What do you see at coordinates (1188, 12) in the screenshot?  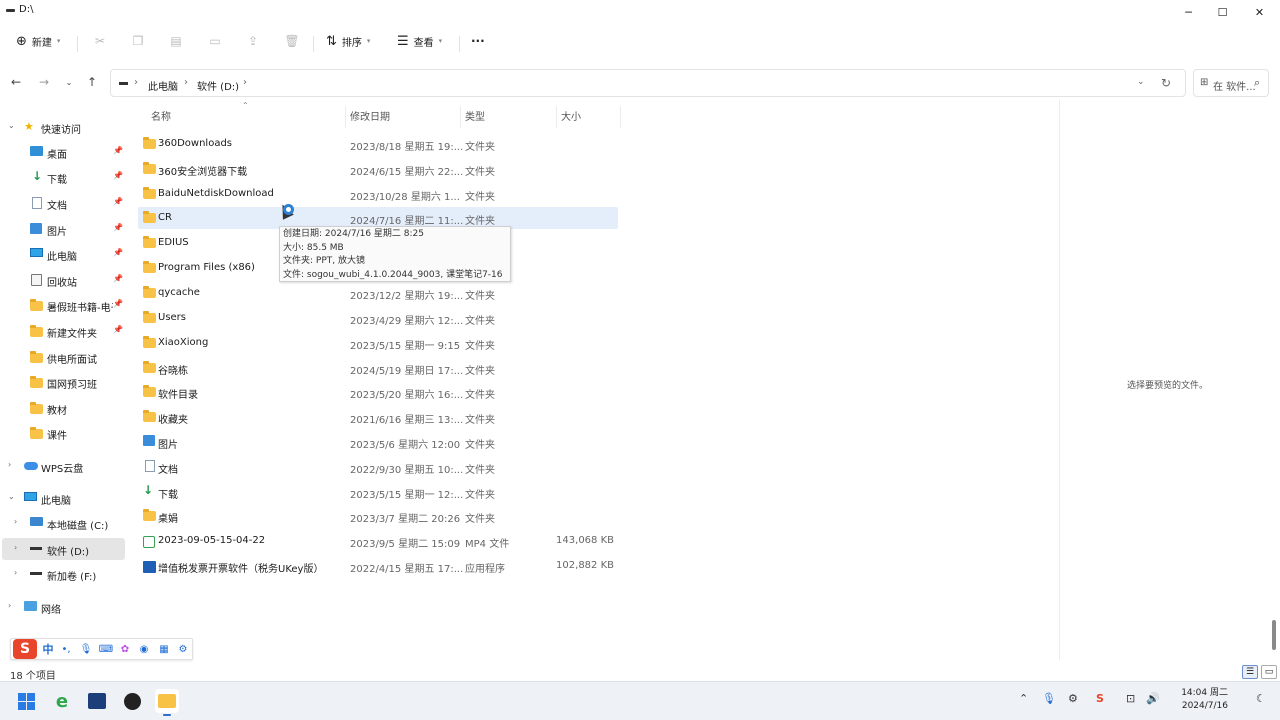 I see `minimize-button: ─` at bounding box center [1188, 12].